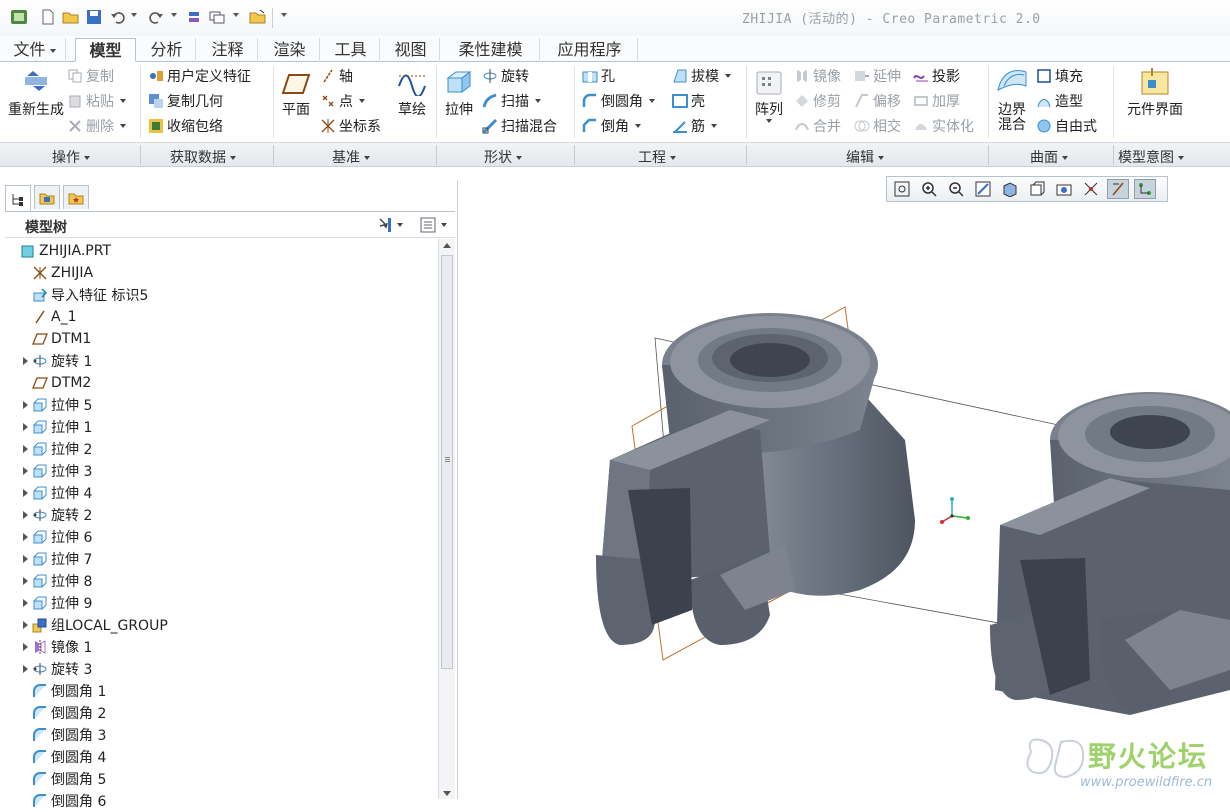 The height and width of the screenshot is (812, 1230). Describe the element at coordinates (390, 225) in the screenshot. I see `tree-settings-button` at that location.